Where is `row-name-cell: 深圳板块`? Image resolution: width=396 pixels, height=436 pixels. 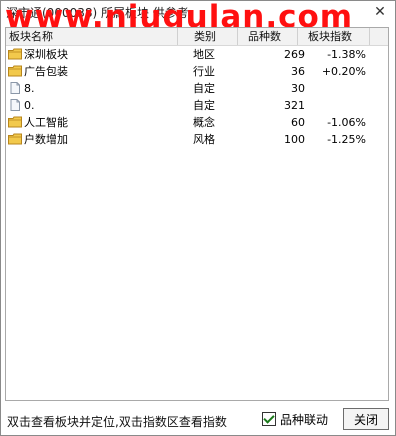
row-name-cell: 深圳板块 is located at coordinates (93, 54).